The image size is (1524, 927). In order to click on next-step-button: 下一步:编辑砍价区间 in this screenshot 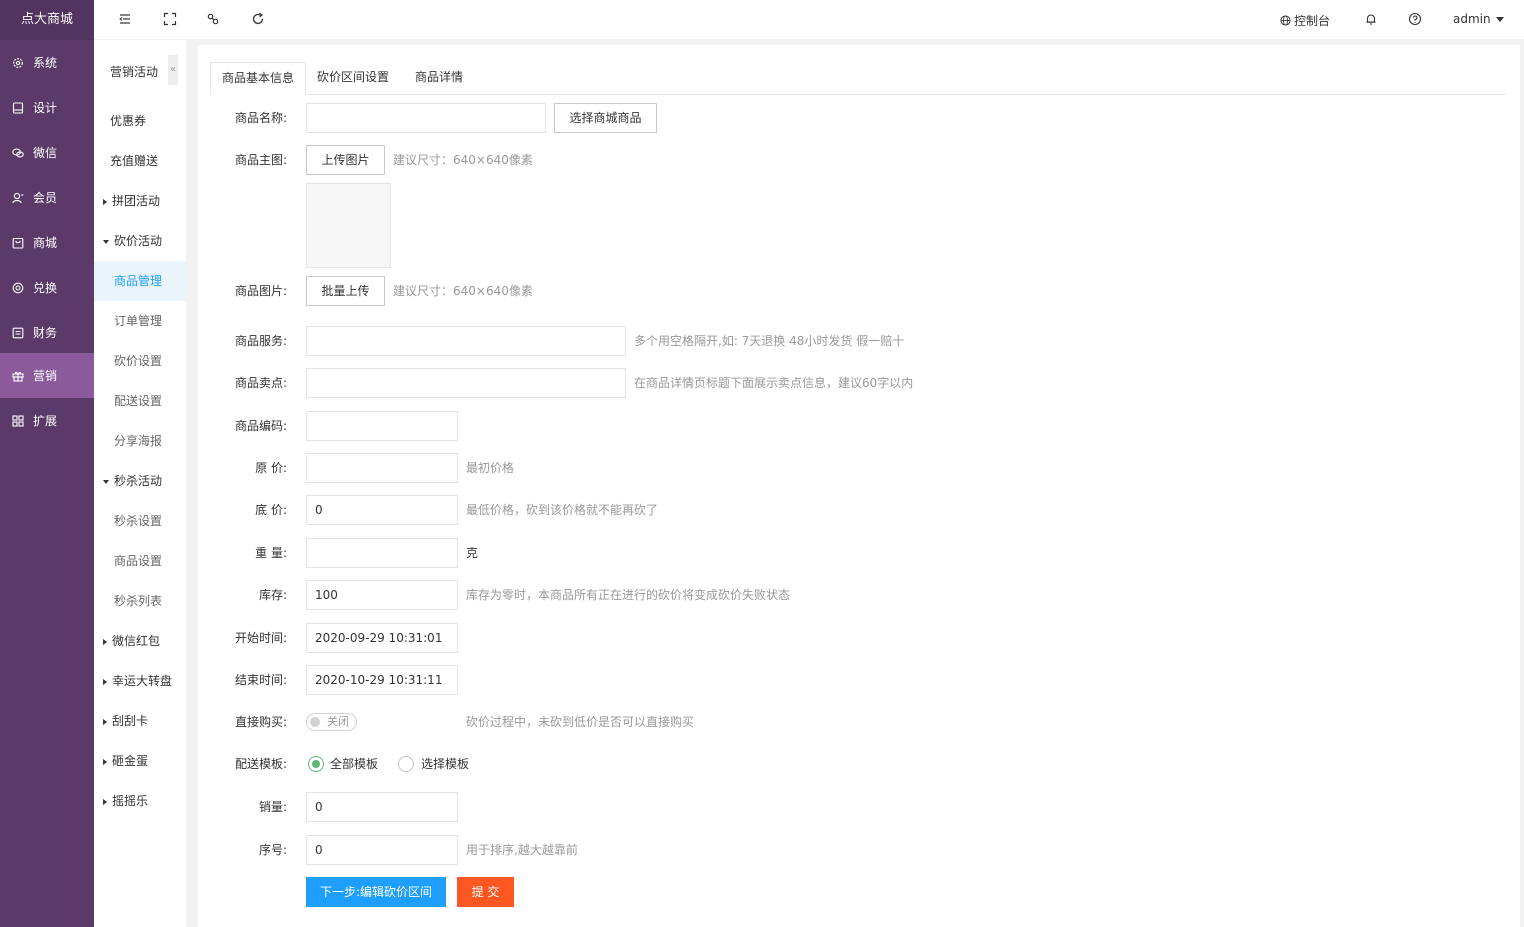, I will do `click(376, 892)`.